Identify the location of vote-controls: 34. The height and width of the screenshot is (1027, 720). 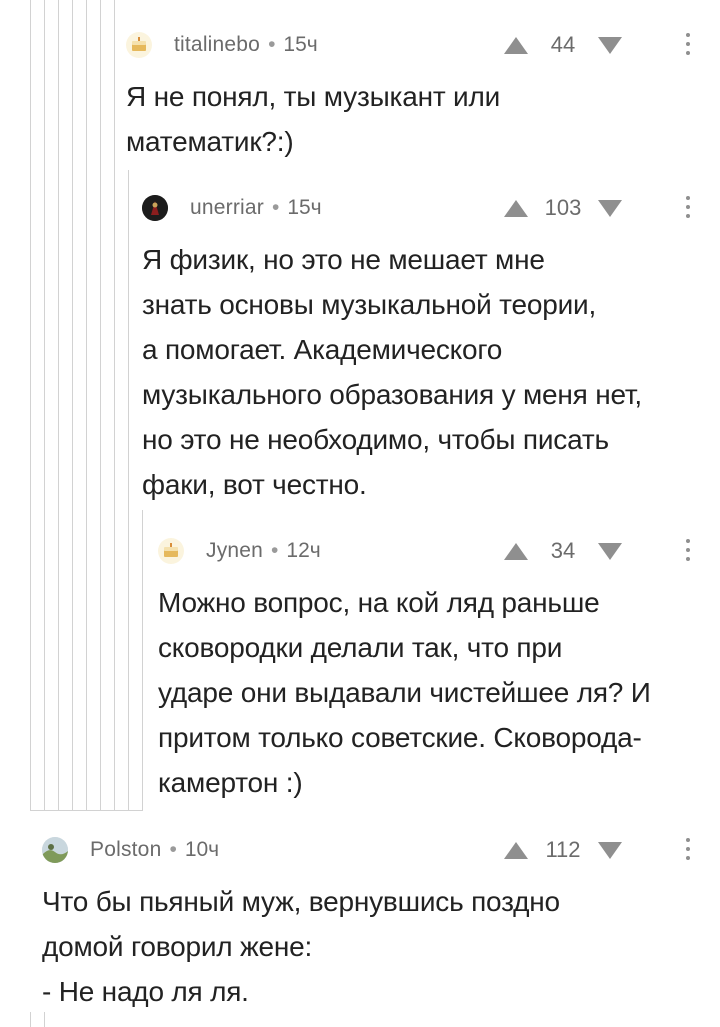
(563, 551).